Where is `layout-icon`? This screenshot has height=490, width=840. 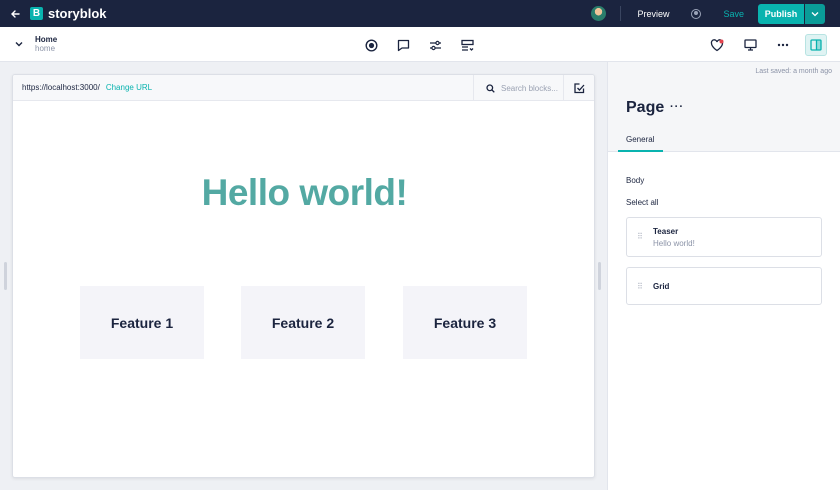 layout-icon is located at coordinates (467, 45).